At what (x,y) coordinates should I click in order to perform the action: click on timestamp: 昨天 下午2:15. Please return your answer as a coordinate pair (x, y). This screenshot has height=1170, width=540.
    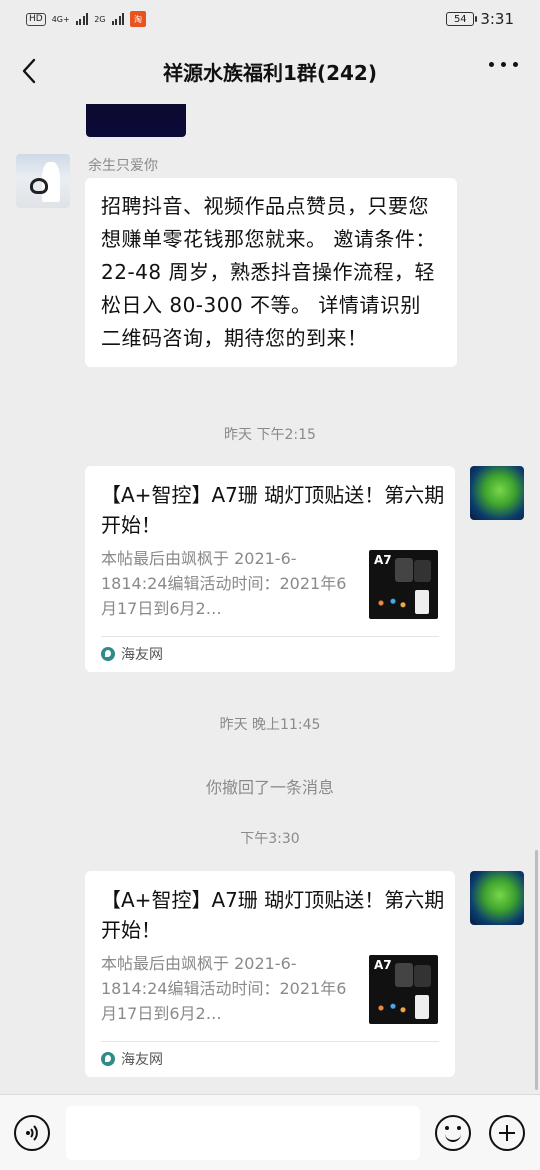
    Looking at the image, I should click on (270, 435).